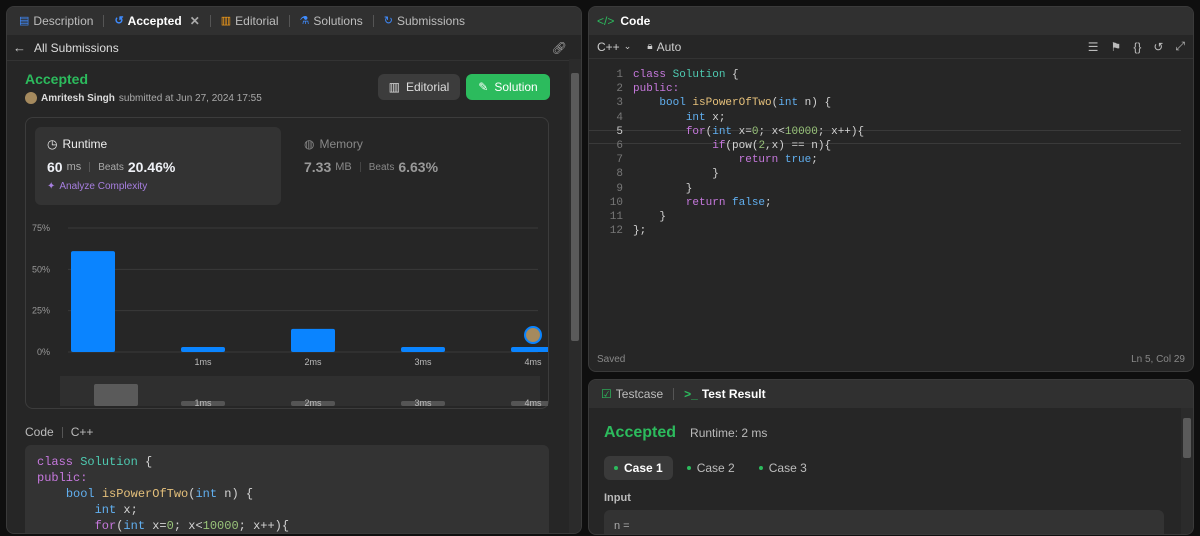 The height and width of the screenshot is (536, 1200). What do you see at coordinates (66, 47) in the screenshot?
I see `back-to-all-submissions: ← All Submissions` at bounding box center [66, 47].